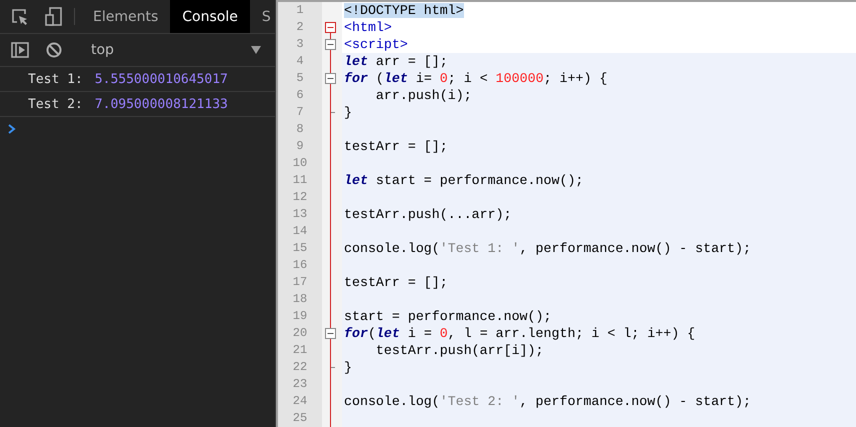  I want to click on code-line: <script>, so click(375, 44).